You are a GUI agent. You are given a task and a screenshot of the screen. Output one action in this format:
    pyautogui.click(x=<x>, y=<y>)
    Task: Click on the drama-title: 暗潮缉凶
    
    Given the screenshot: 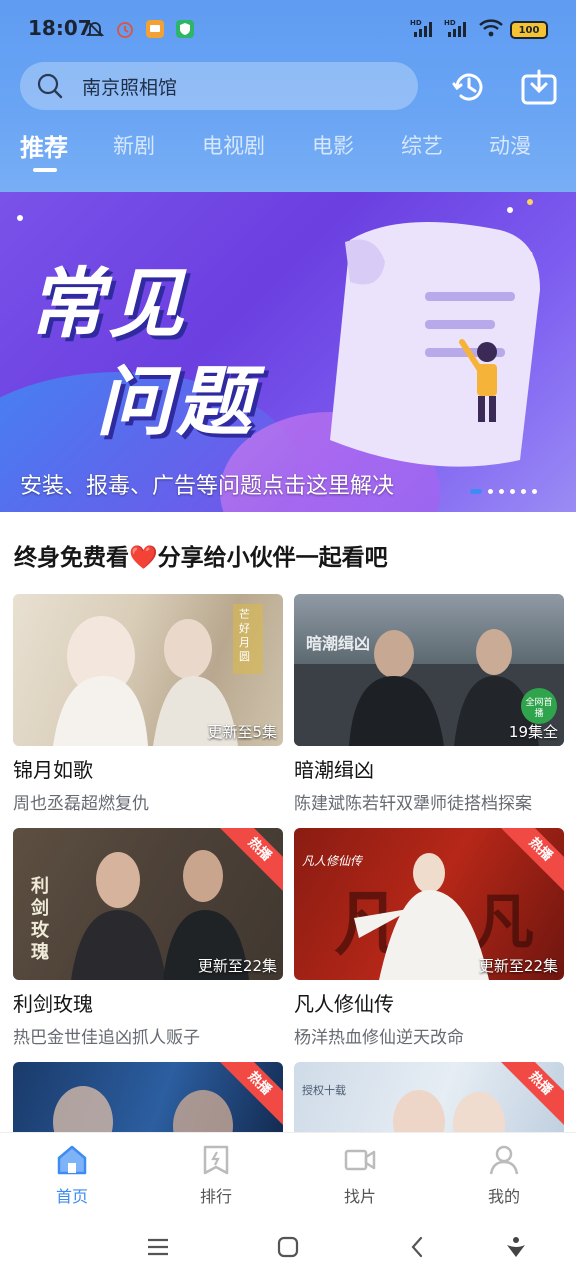 What is the action you would take?
    pyautogui.click(x=334, y=770)
    